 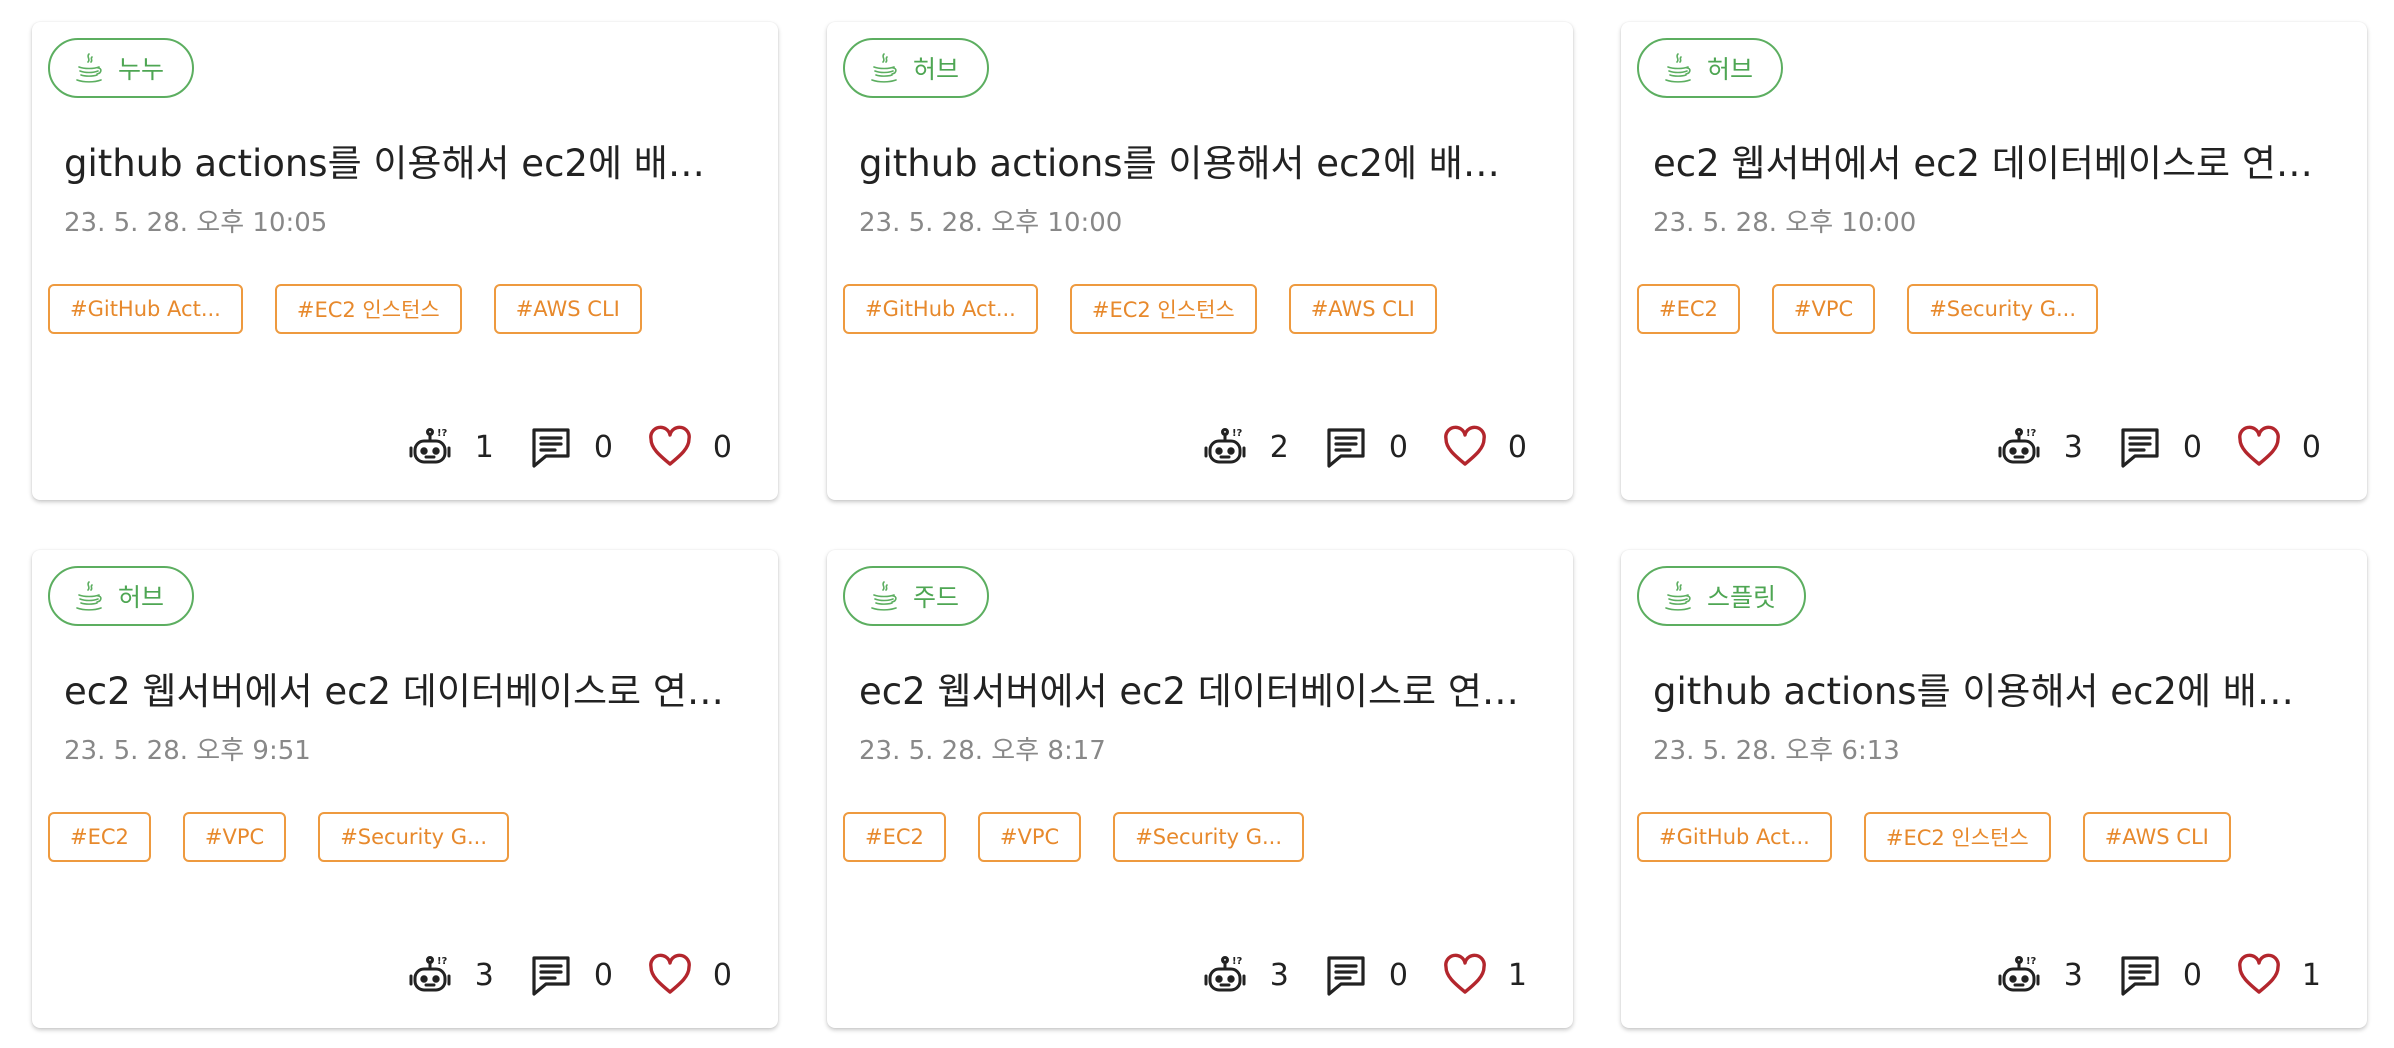 What do you see at coordinates (1742, 597) in the screenshot?
I see `category-badge-label: 스플릿` at bounding box center [1742, 597].